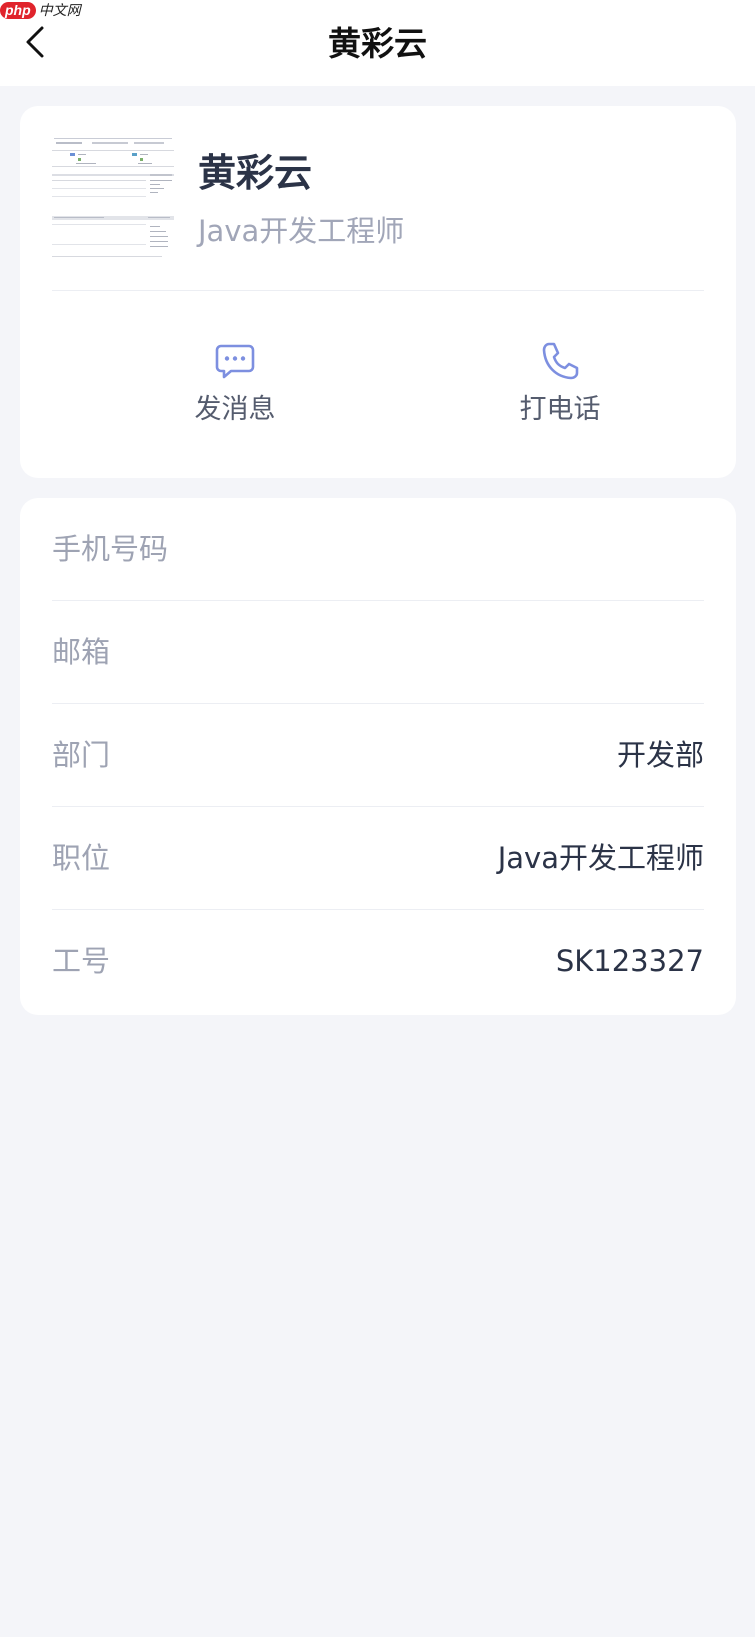 The width and height of the screenshot is (755, 1637). I want to click on detail-label-email: 邮箱, so click(81, 652).